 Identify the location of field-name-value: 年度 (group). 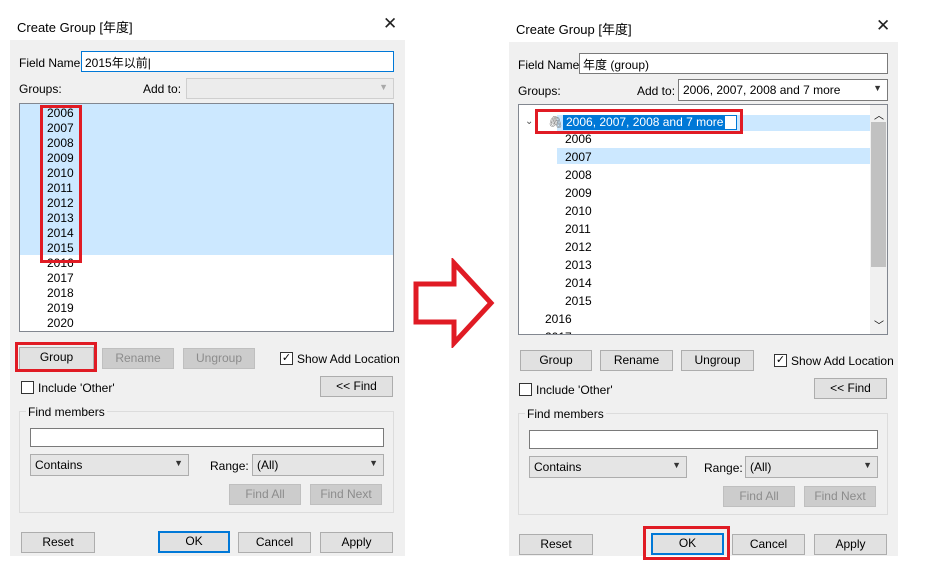
(616, 65).